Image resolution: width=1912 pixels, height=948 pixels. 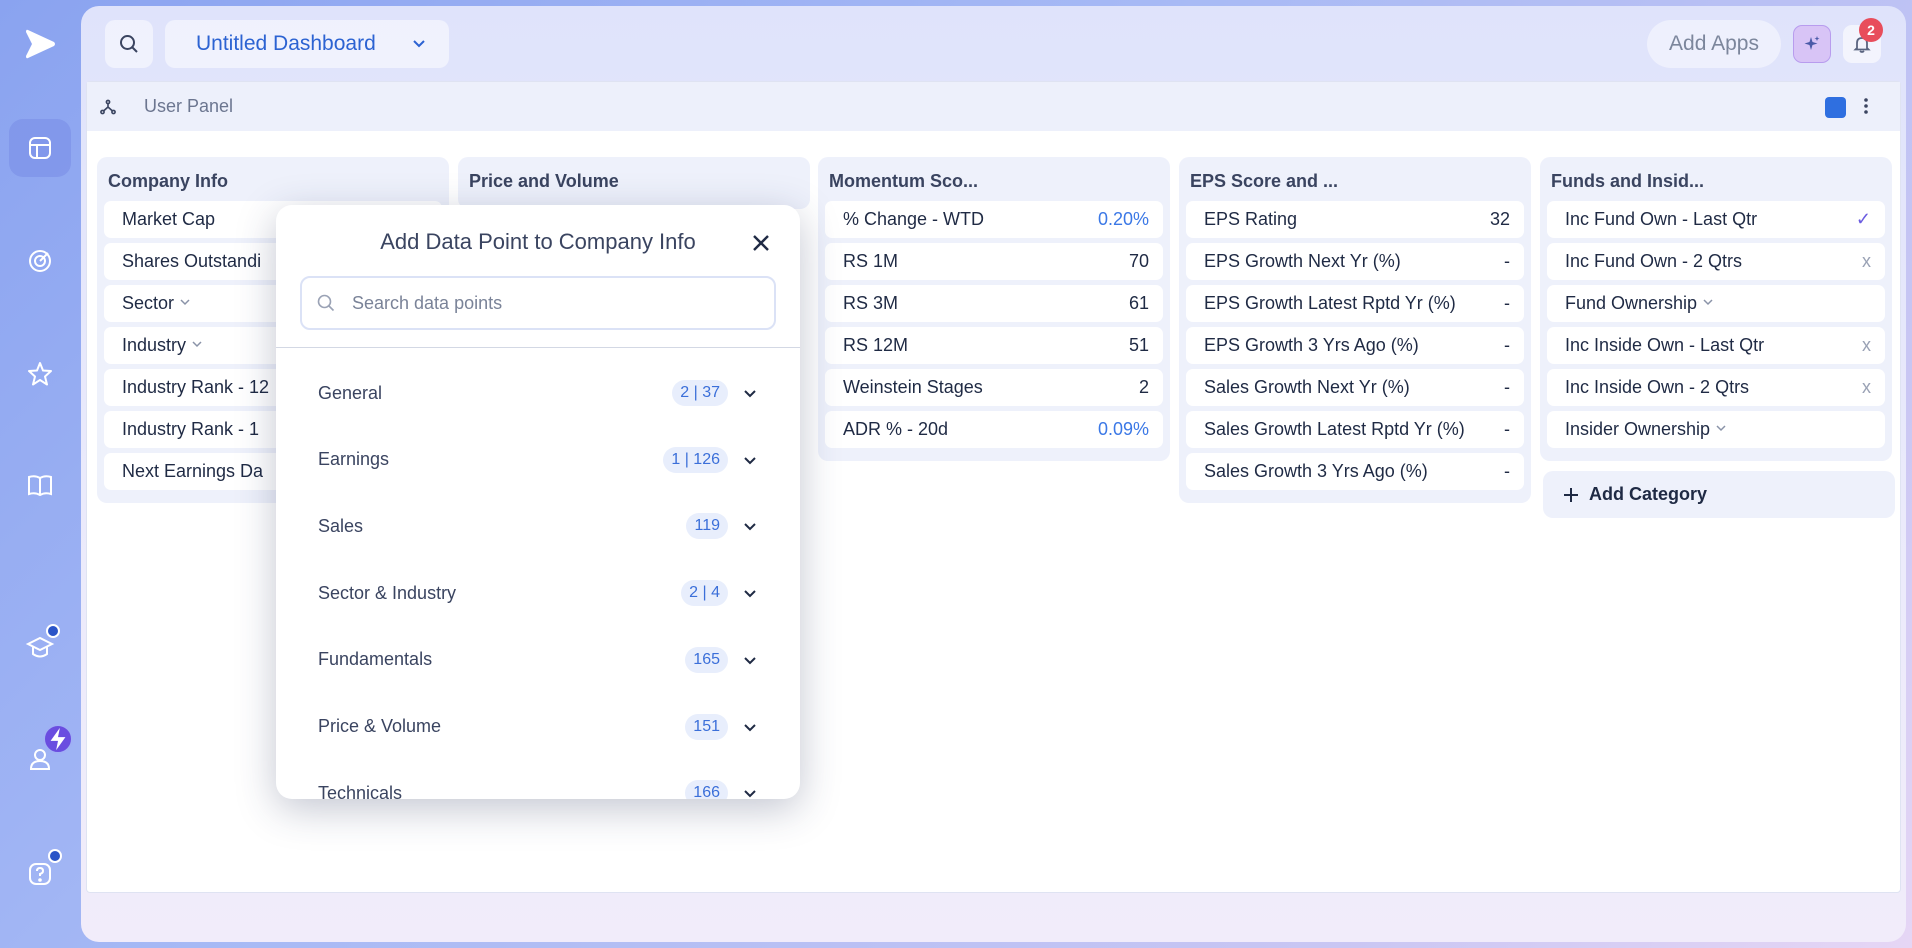 What do you see at coordinates (761, 243) in the screenshot?
I see `close-icon` at bounding box center [761, 243].